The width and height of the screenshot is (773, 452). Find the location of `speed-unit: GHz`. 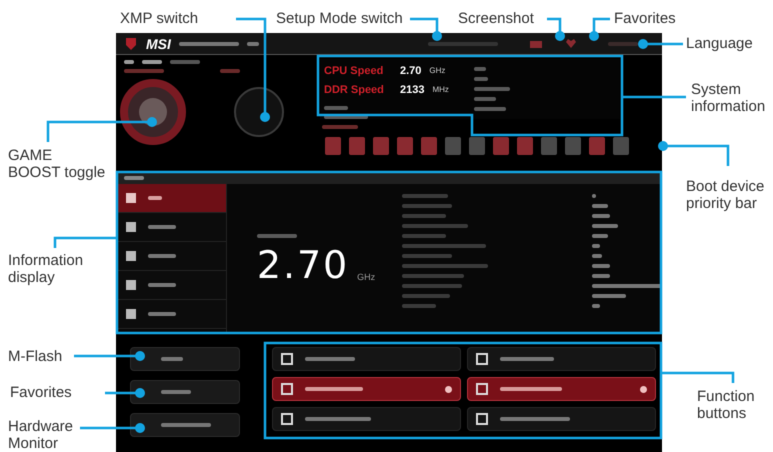

speed-unit: GHz is located at coordinates (437, 71).